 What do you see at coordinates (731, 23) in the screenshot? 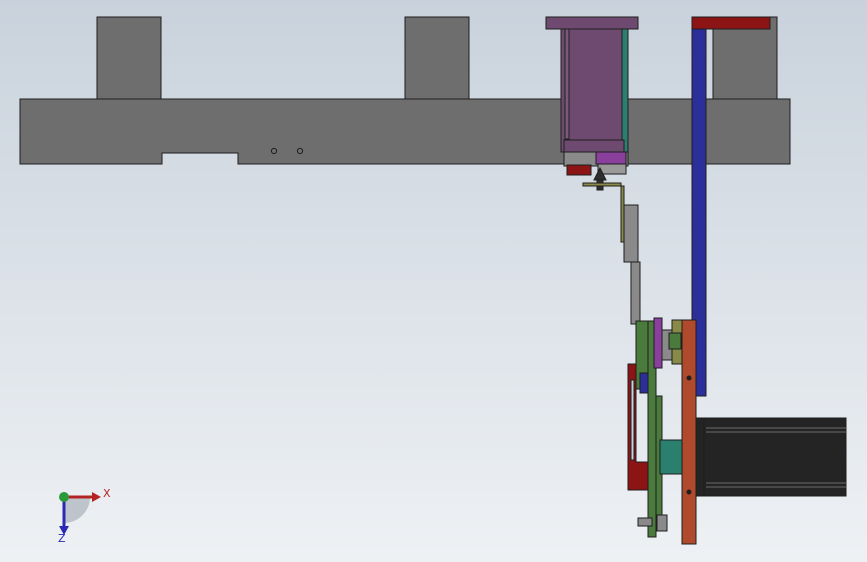
I see `red-top-bar` at bounding box center [731, 23].